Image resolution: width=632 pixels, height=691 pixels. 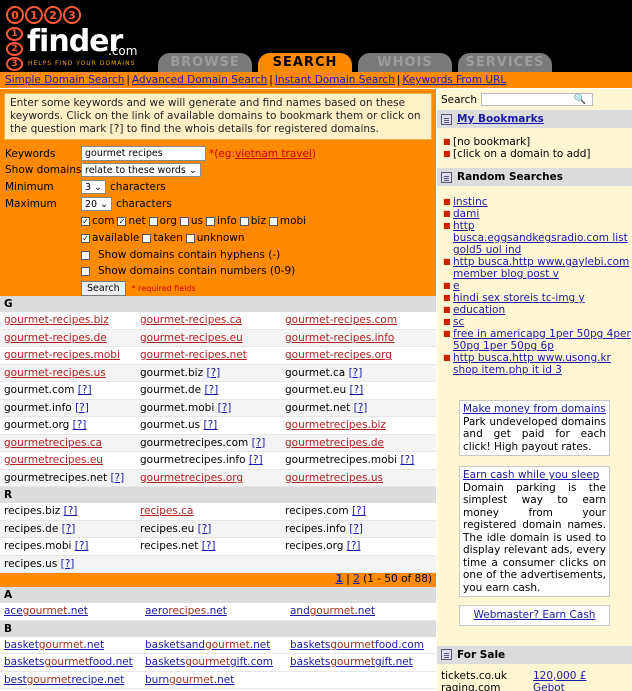 I want to click on available-domain-link: gourmetrecipes.ca, so click(x=53, y=443).